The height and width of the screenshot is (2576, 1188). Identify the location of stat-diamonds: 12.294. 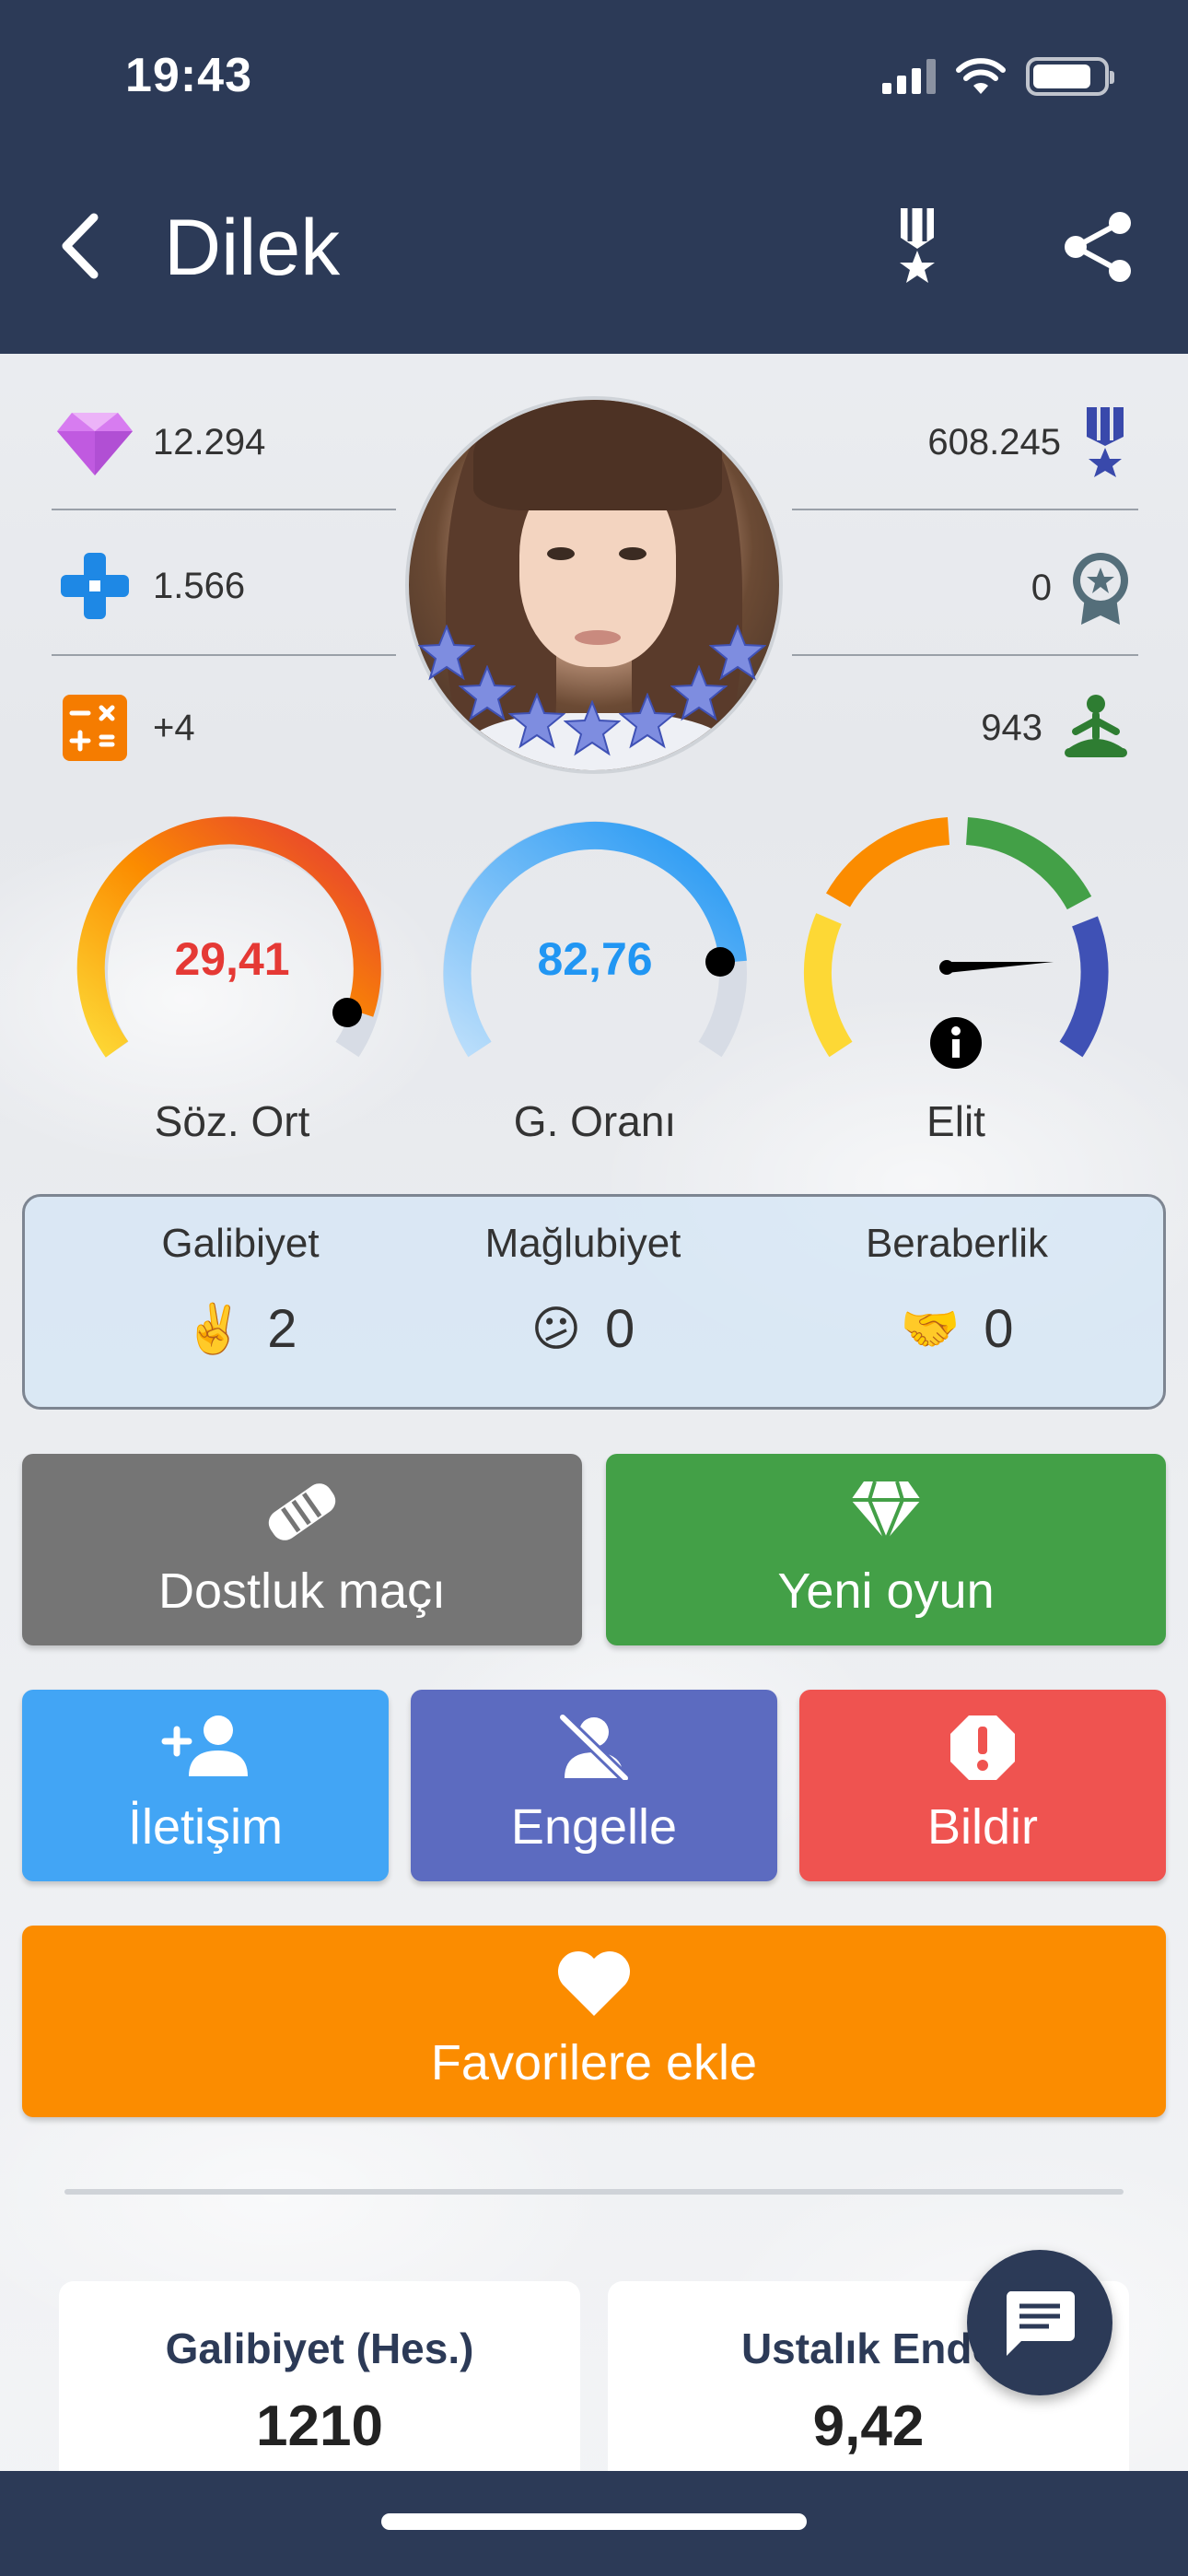
(167, 442).